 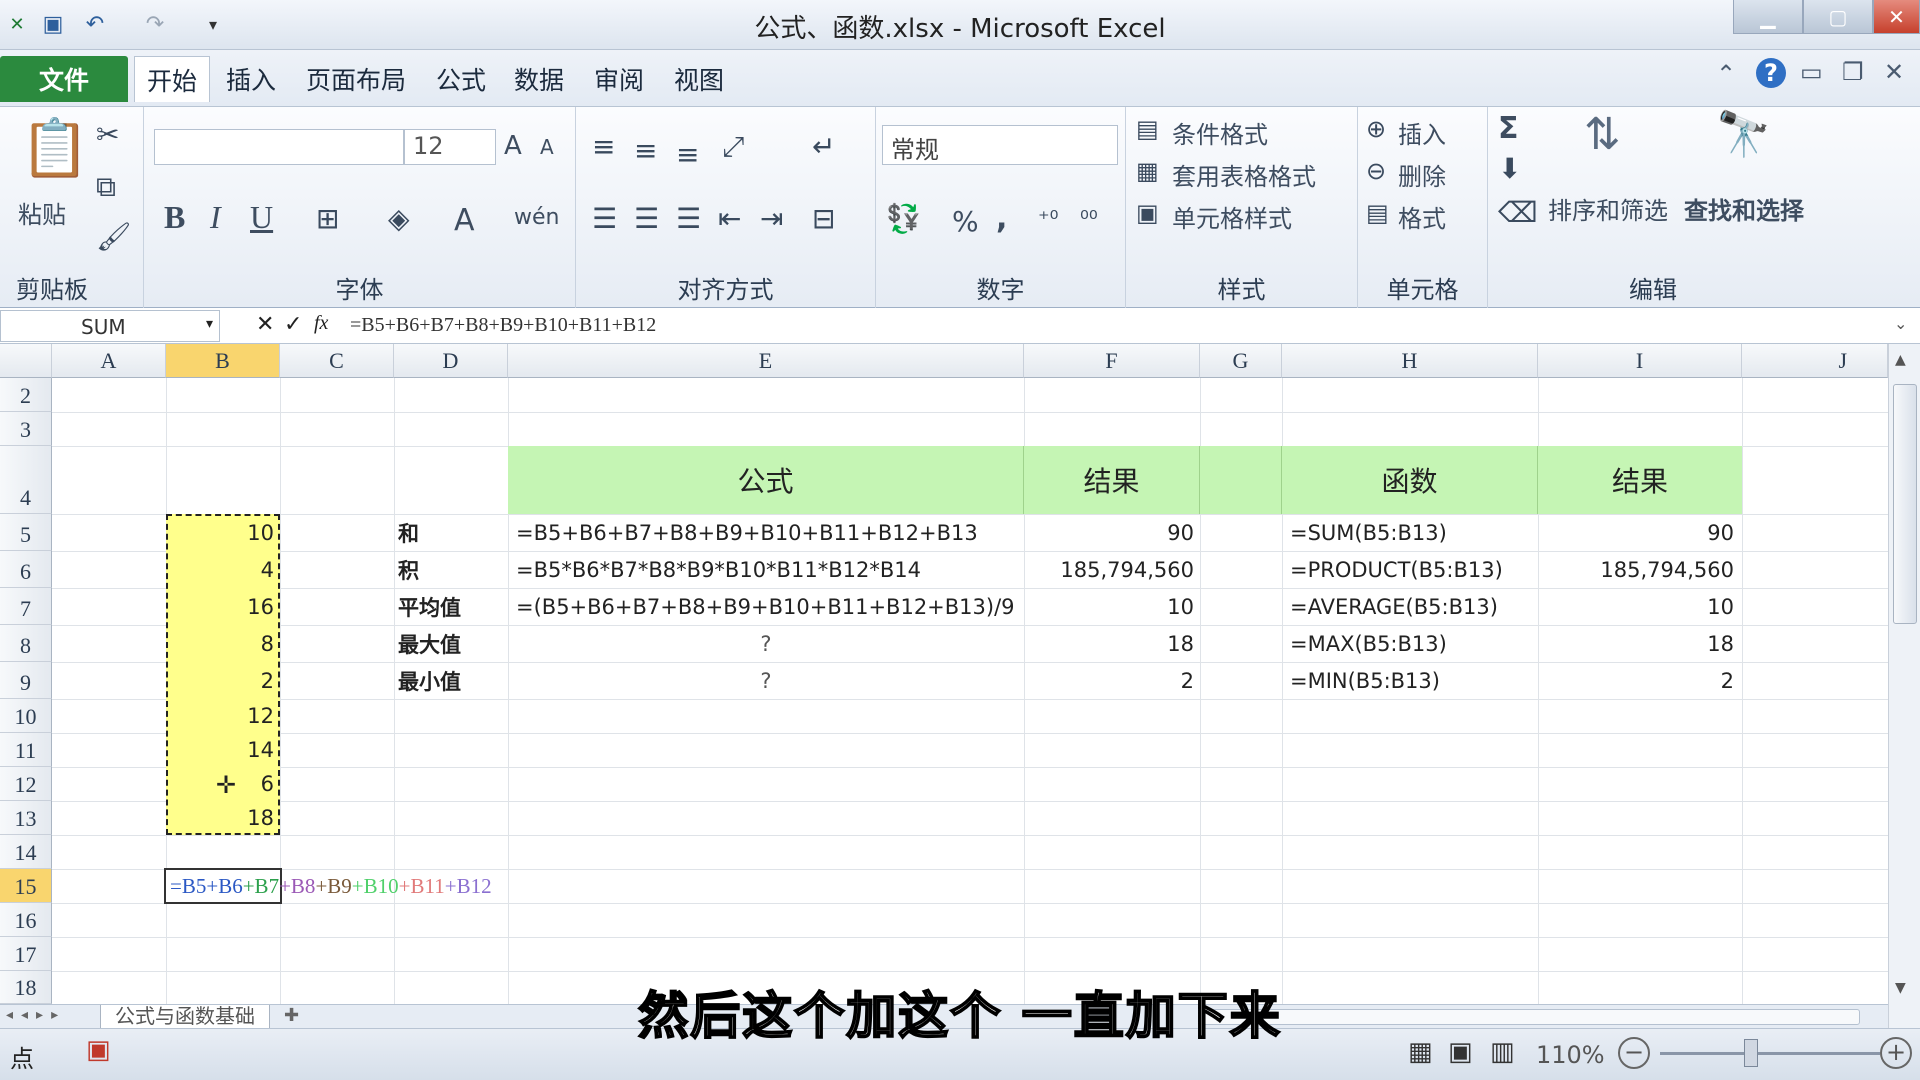 What do you see at coordinates (766, 680) in the screenshot?
I see `formula-min: ?` at bounding box center [766, 680].